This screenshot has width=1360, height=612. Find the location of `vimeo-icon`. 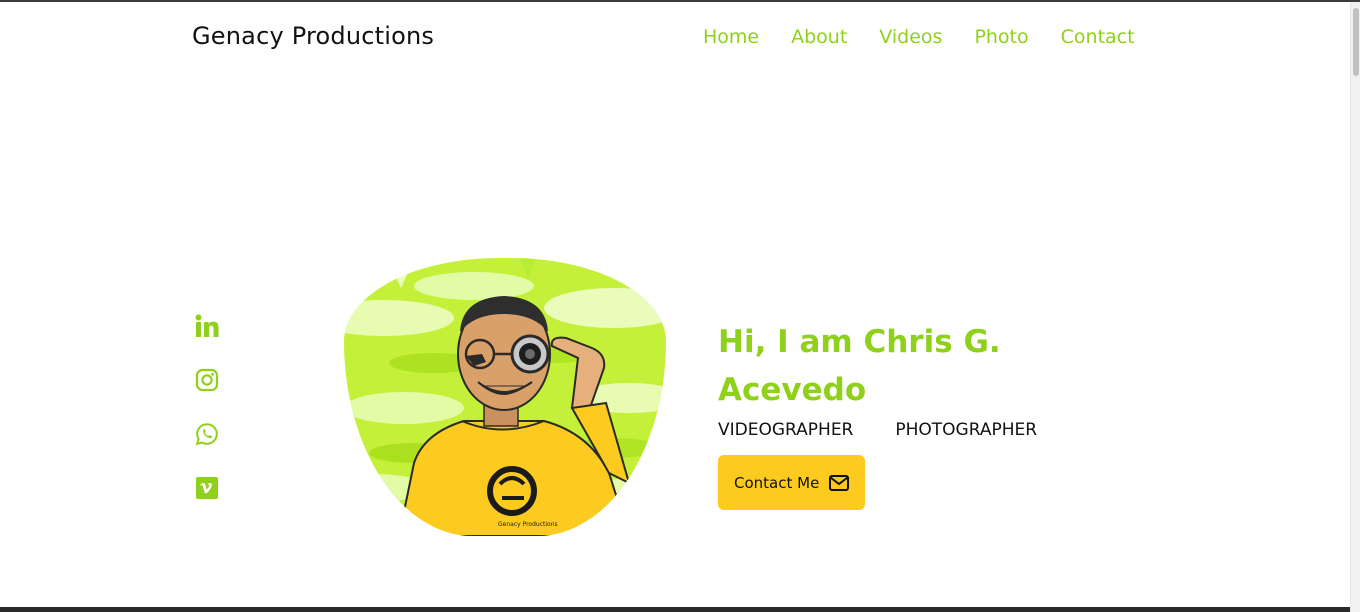

vimeo-icon is located at coordinates (207, 488).